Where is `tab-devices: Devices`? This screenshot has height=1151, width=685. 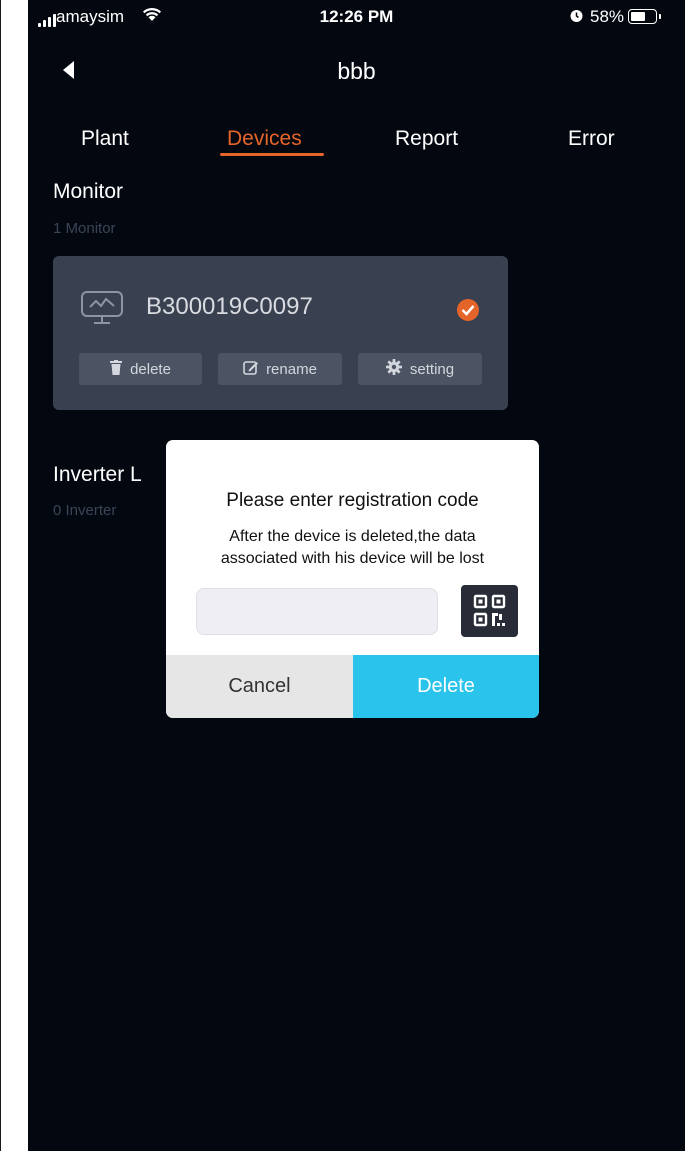
tab-devices: Devices is located at coordinates (264, 139).